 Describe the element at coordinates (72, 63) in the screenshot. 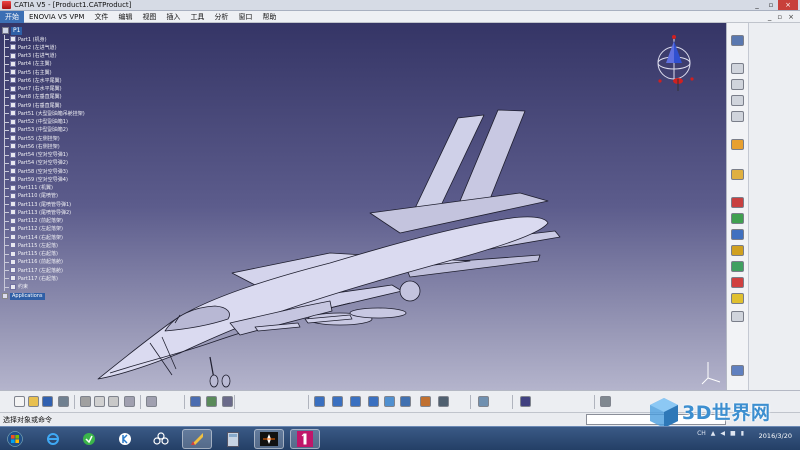

I see `tree-node: Part4 (左主翼)` at that location.